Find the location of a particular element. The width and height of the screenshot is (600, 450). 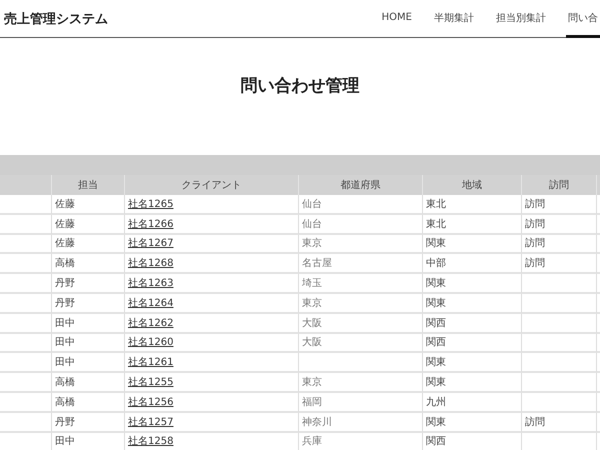

column-header: クライアント is located at coordinates (212, 185).